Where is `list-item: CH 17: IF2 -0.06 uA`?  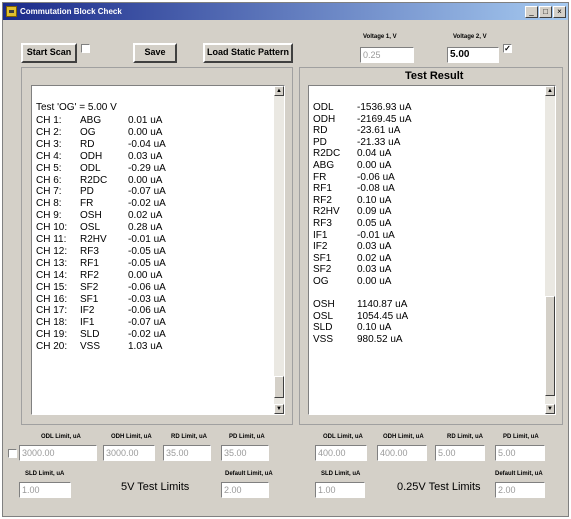 list-item: CH 17: IF2 -0.06 uA is located at coordinates (151, 311).